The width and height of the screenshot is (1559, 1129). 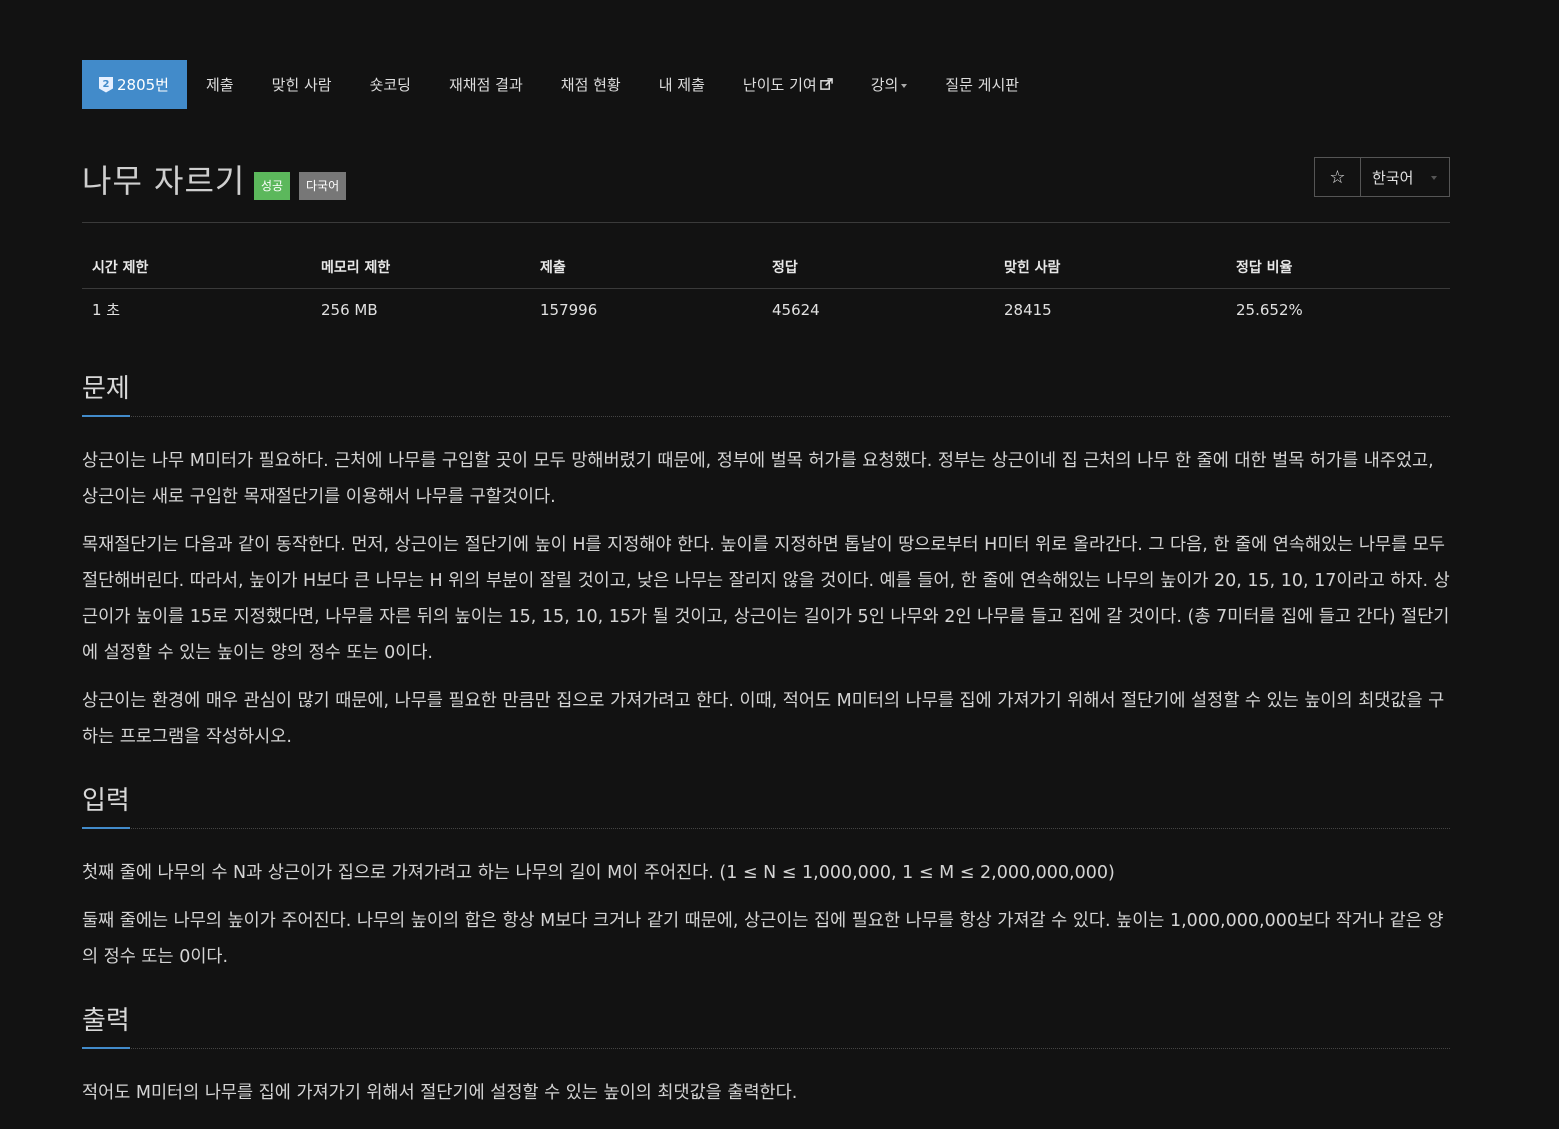 I want to click on tab-solved-users: 맞힌 사람, so click(x=302, y=84).